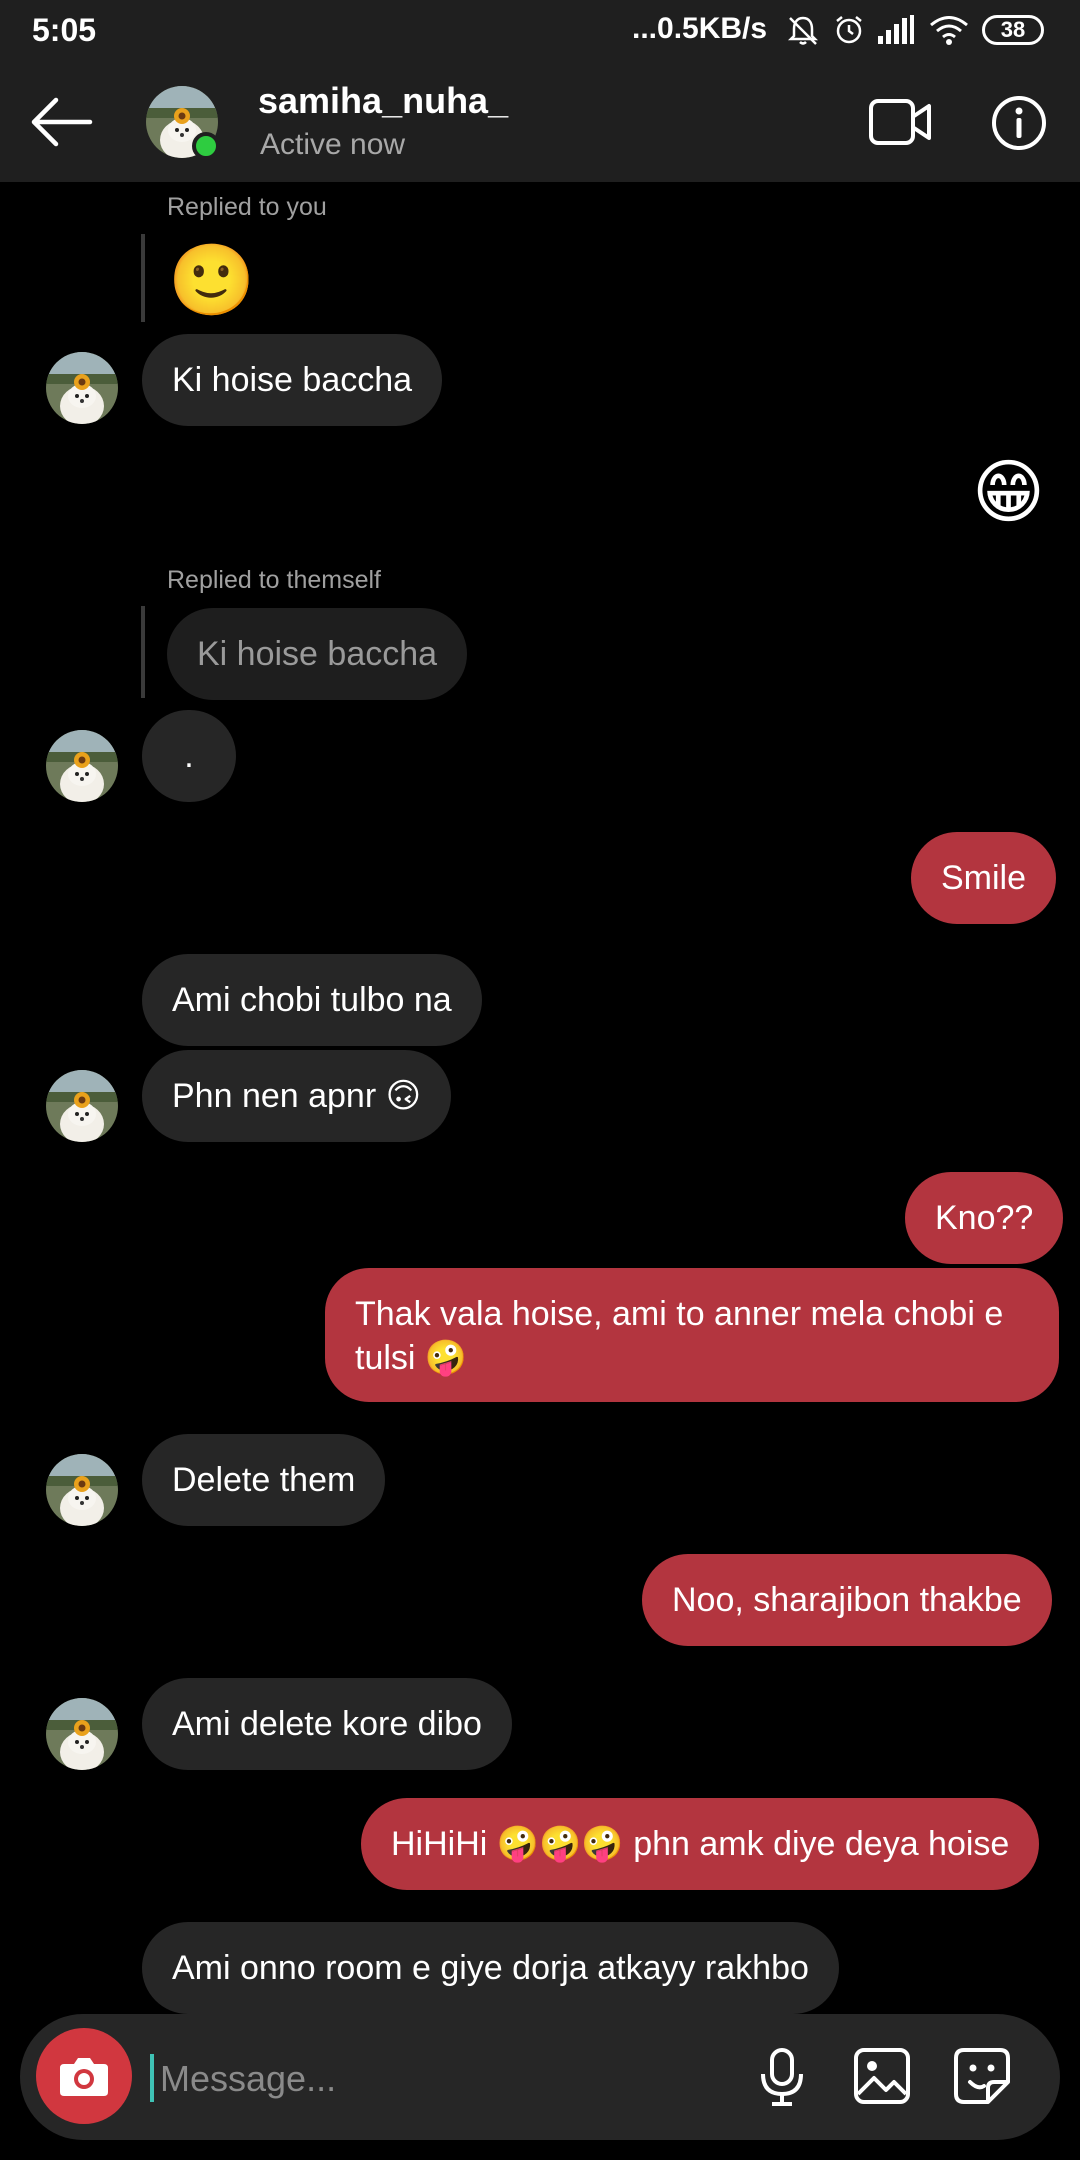 The height and width of the screenshot is (2160, 1080). What do you see at coordinates (312, 1000) in the screenshot?
I see `incoming-message: Ami chobi tulbo na` at bounding box center [312, 1000].